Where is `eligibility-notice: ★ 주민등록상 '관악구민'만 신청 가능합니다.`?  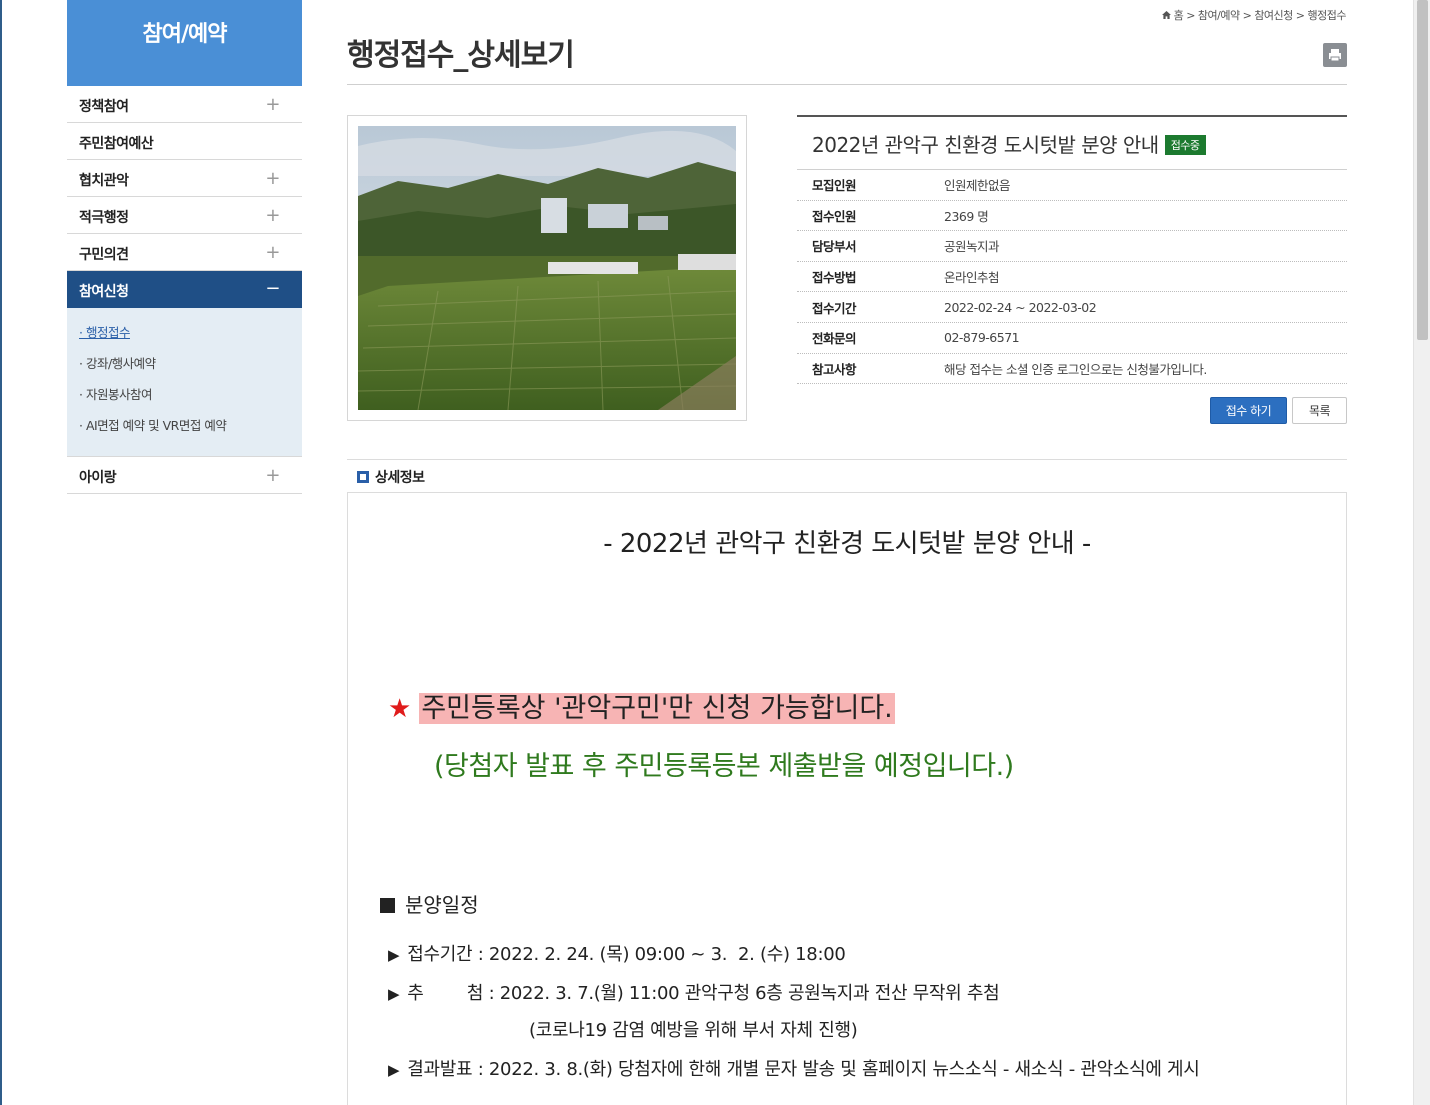 eligibility-notice: ★ 주민등록상 '관악구민'만 신청 가능합니다. is located at coordinates (641, 705).